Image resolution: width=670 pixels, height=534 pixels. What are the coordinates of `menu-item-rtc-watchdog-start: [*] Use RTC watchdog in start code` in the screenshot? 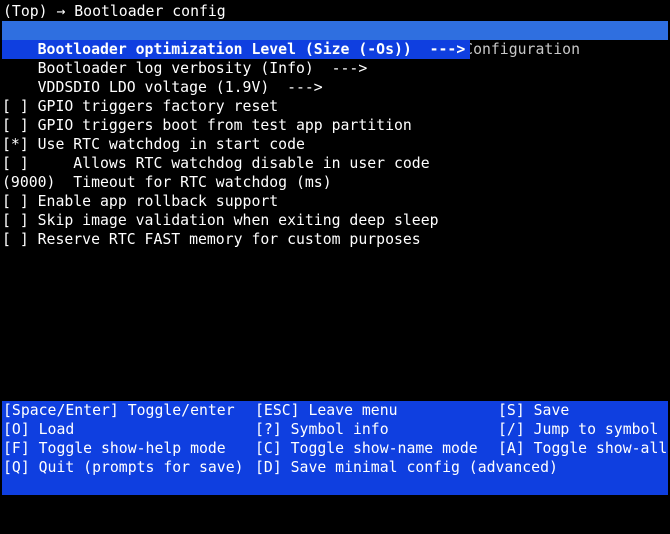 It's located at (153, 144).